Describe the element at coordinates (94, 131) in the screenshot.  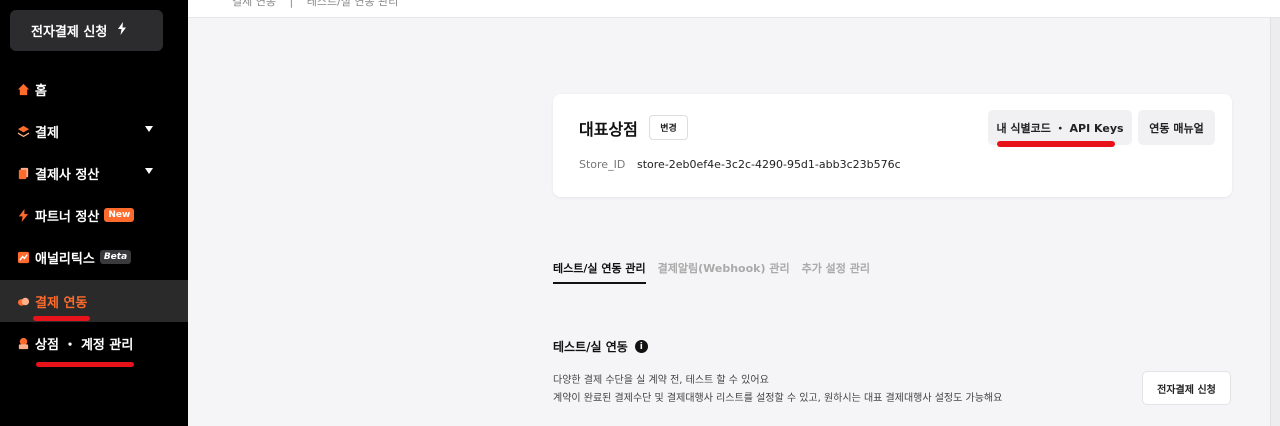
I see `sidebar-item-payment: 결제` at that location.